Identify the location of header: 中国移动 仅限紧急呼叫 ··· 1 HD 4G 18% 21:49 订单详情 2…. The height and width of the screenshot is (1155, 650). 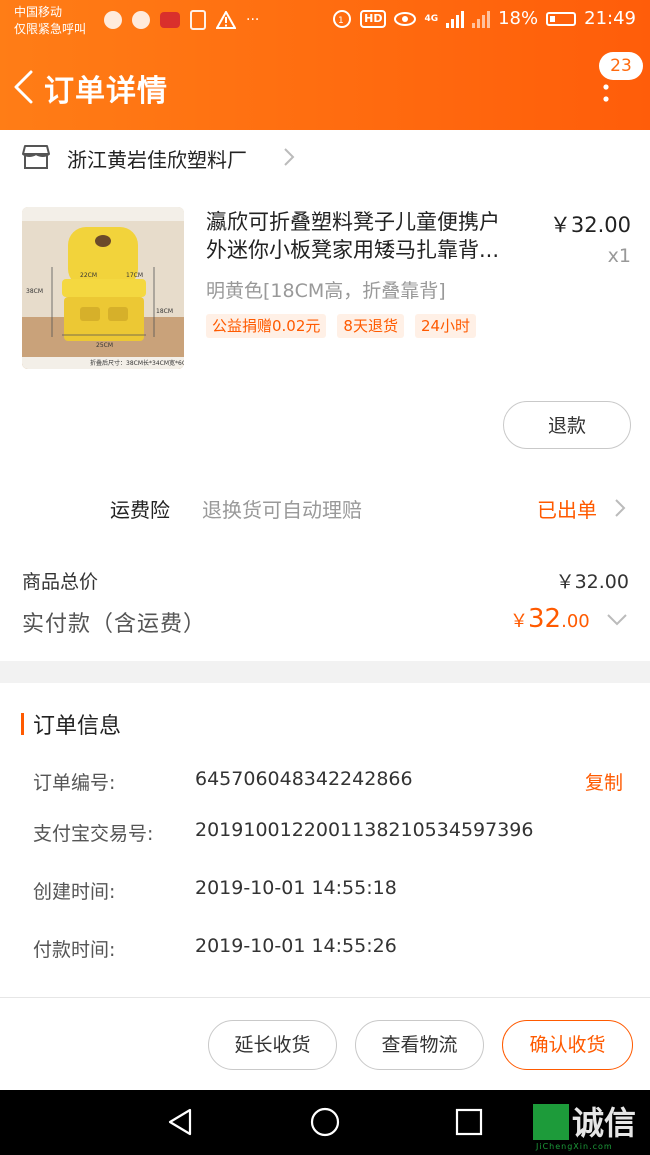
(325, 65).